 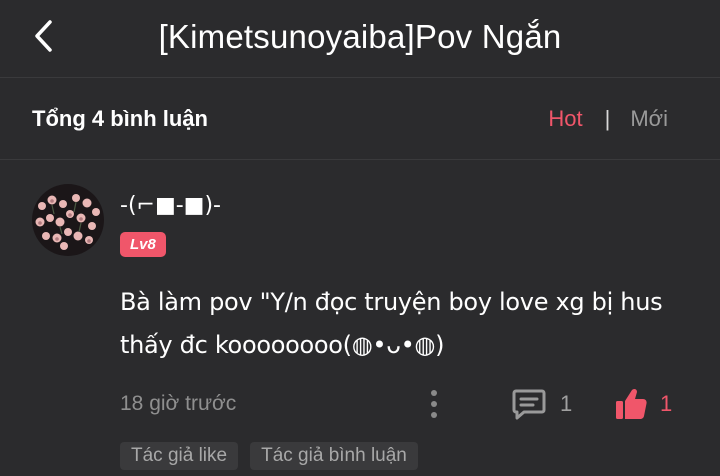 What do you see at coordinates (434, 404) in the screenshot?
I see `more-options-button` at bounding box center [434, 404].